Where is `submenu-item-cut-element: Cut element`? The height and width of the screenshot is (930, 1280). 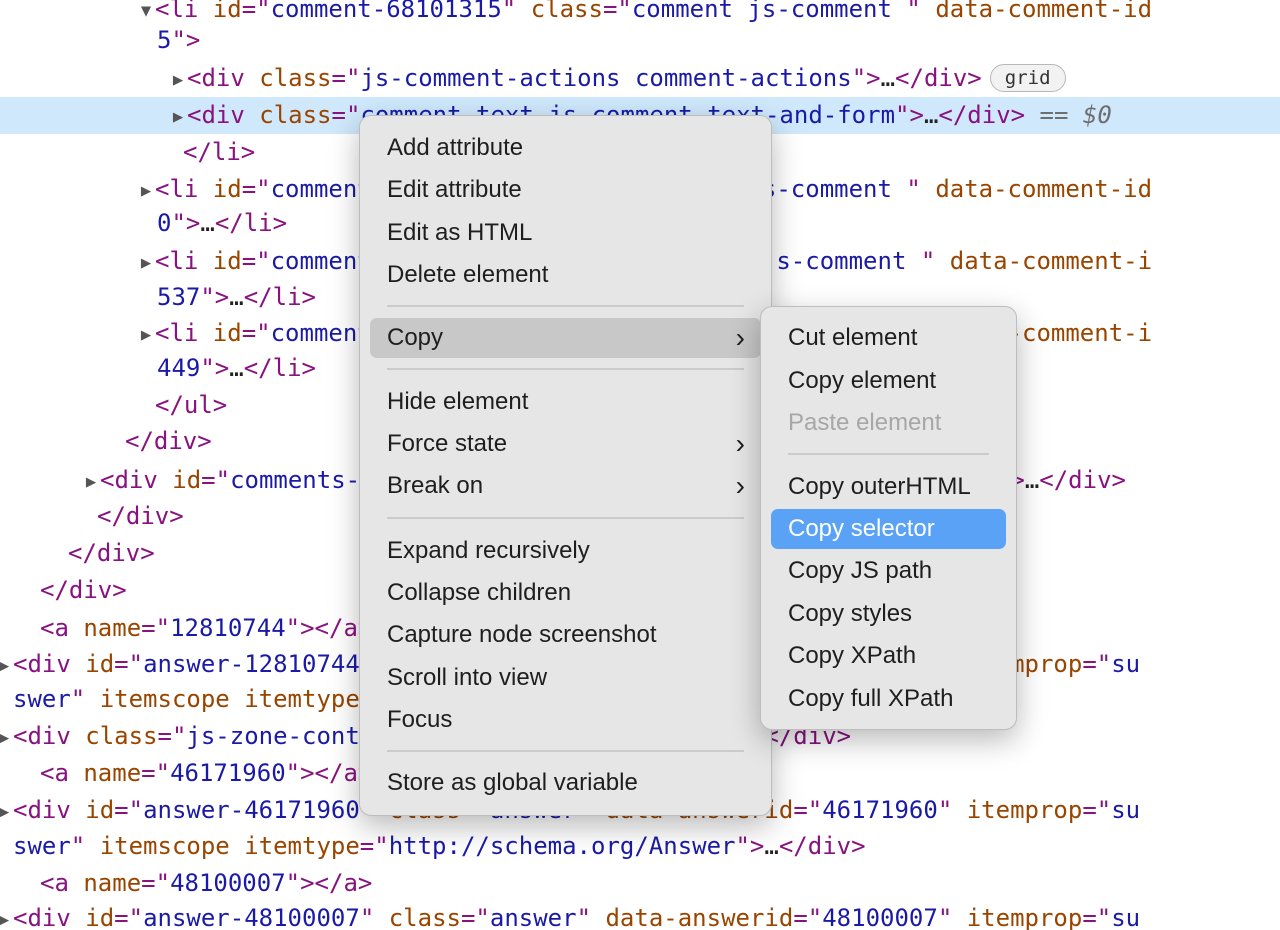 submenu-item-cut-element: Cut element is located at coordinates (888, 338).